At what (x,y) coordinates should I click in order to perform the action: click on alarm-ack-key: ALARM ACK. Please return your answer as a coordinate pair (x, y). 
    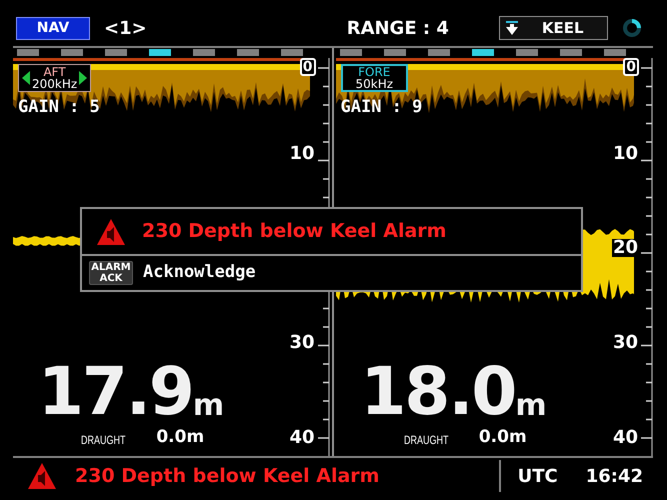
    Looking at the image, I should click on (111, 273).